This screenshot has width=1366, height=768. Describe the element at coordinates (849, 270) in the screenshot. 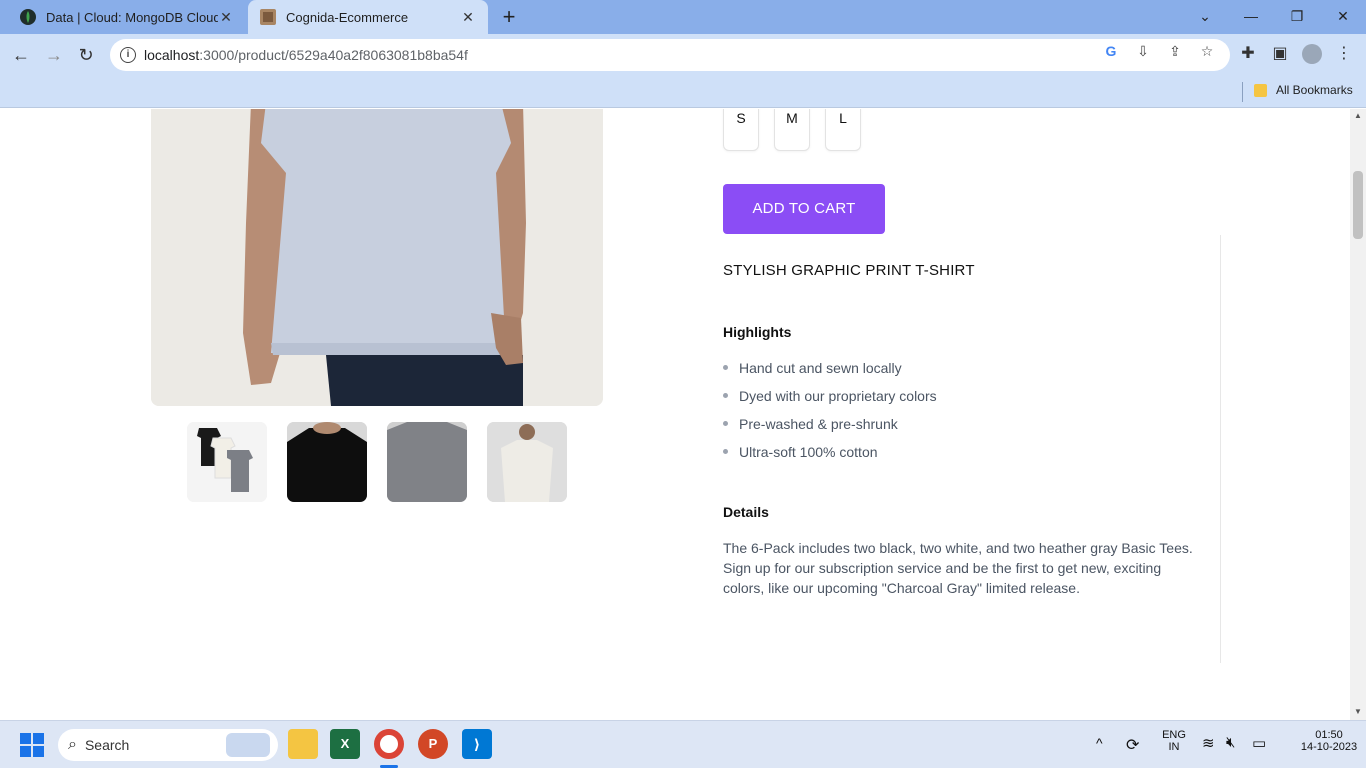

I see `product-title: STYLISH GRAPHIC PRINT T-SHIRT` at that location.